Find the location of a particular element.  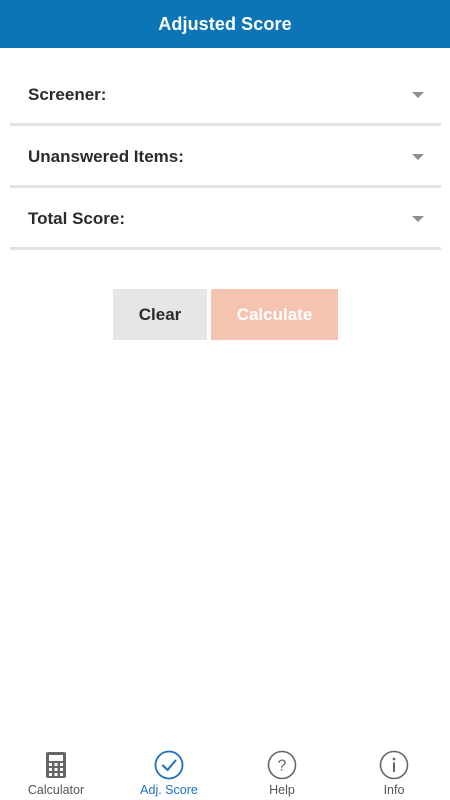

tab-adj-score-label: Adj. Score is located at coordinates (169, 790).